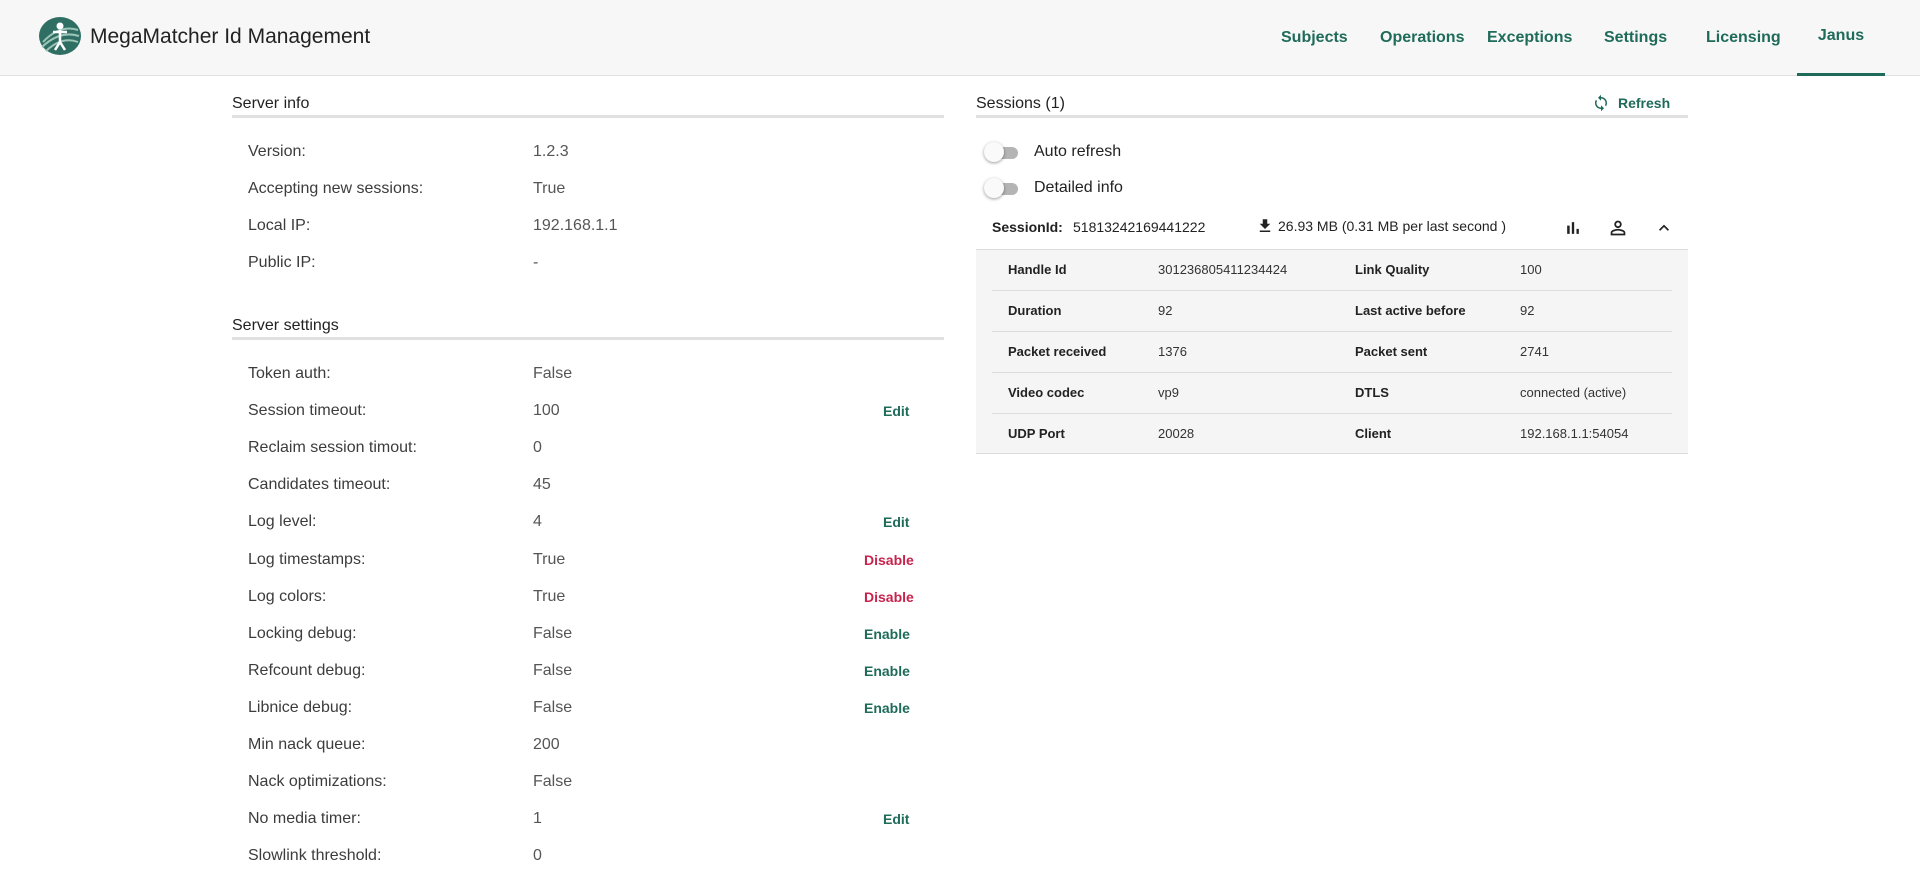 Image resolution: width=1920 pixels, height=886 pixels. What do you see at coordinates (1373, 433) in the screenshot?
I see `detail-key: Client` at bounding box center [1373, 433].